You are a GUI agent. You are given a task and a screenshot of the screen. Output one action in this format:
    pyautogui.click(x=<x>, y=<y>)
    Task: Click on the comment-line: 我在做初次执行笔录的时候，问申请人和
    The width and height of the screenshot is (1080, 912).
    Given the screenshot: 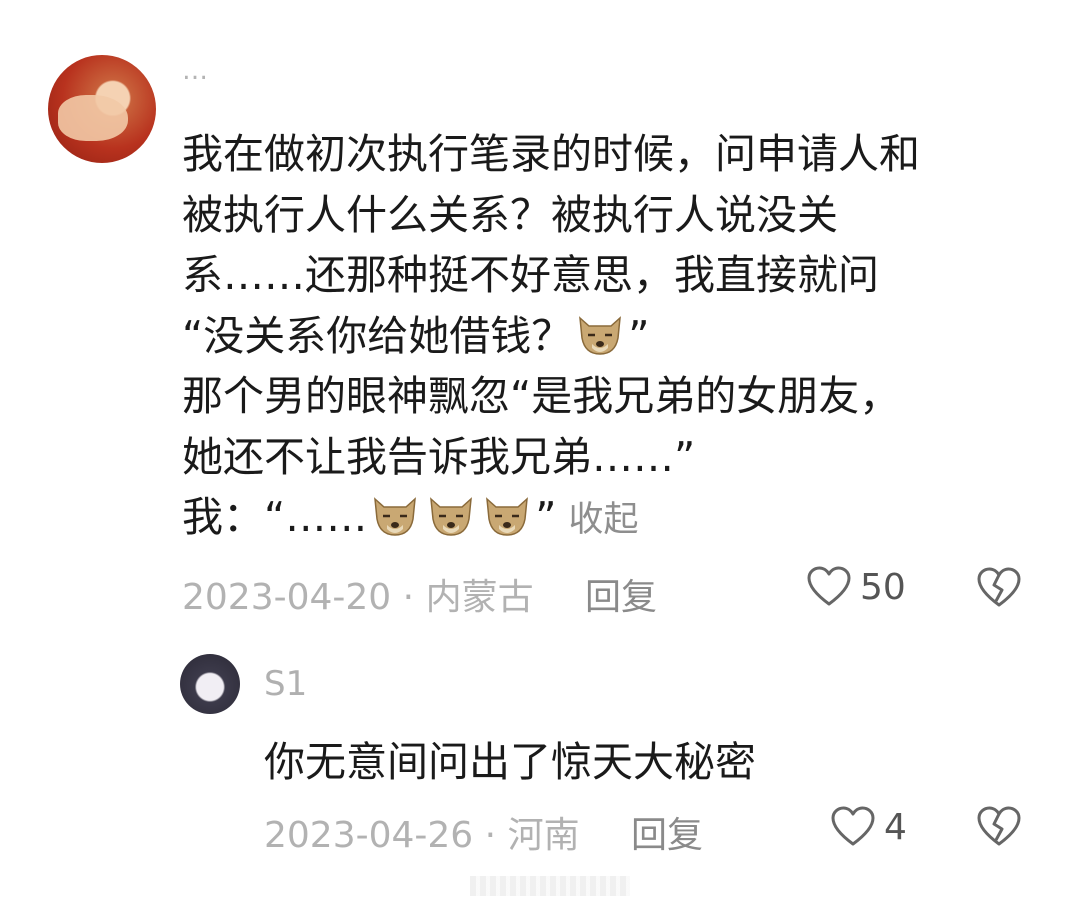 What is the action you would take?
    pyautogui.click(x=551, y=154)
    